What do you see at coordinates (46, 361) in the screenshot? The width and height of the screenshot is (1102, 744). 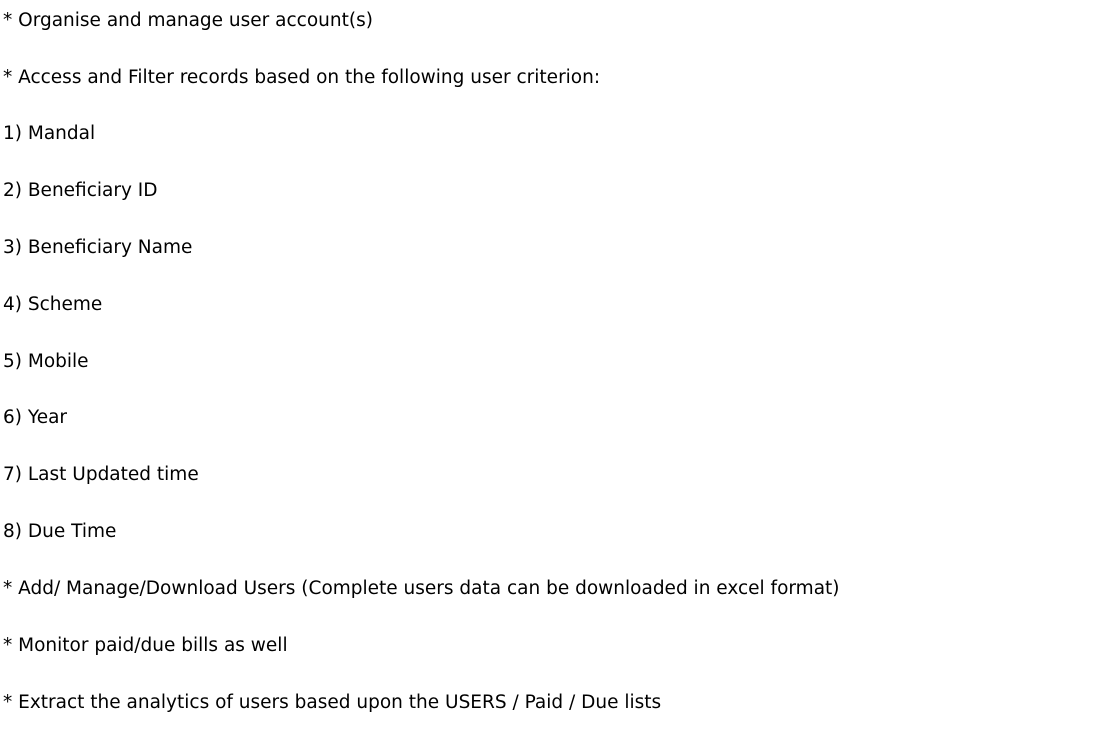 I see `criterion-item-mobile: 5) Mobile` at bounding box center [46, 361].